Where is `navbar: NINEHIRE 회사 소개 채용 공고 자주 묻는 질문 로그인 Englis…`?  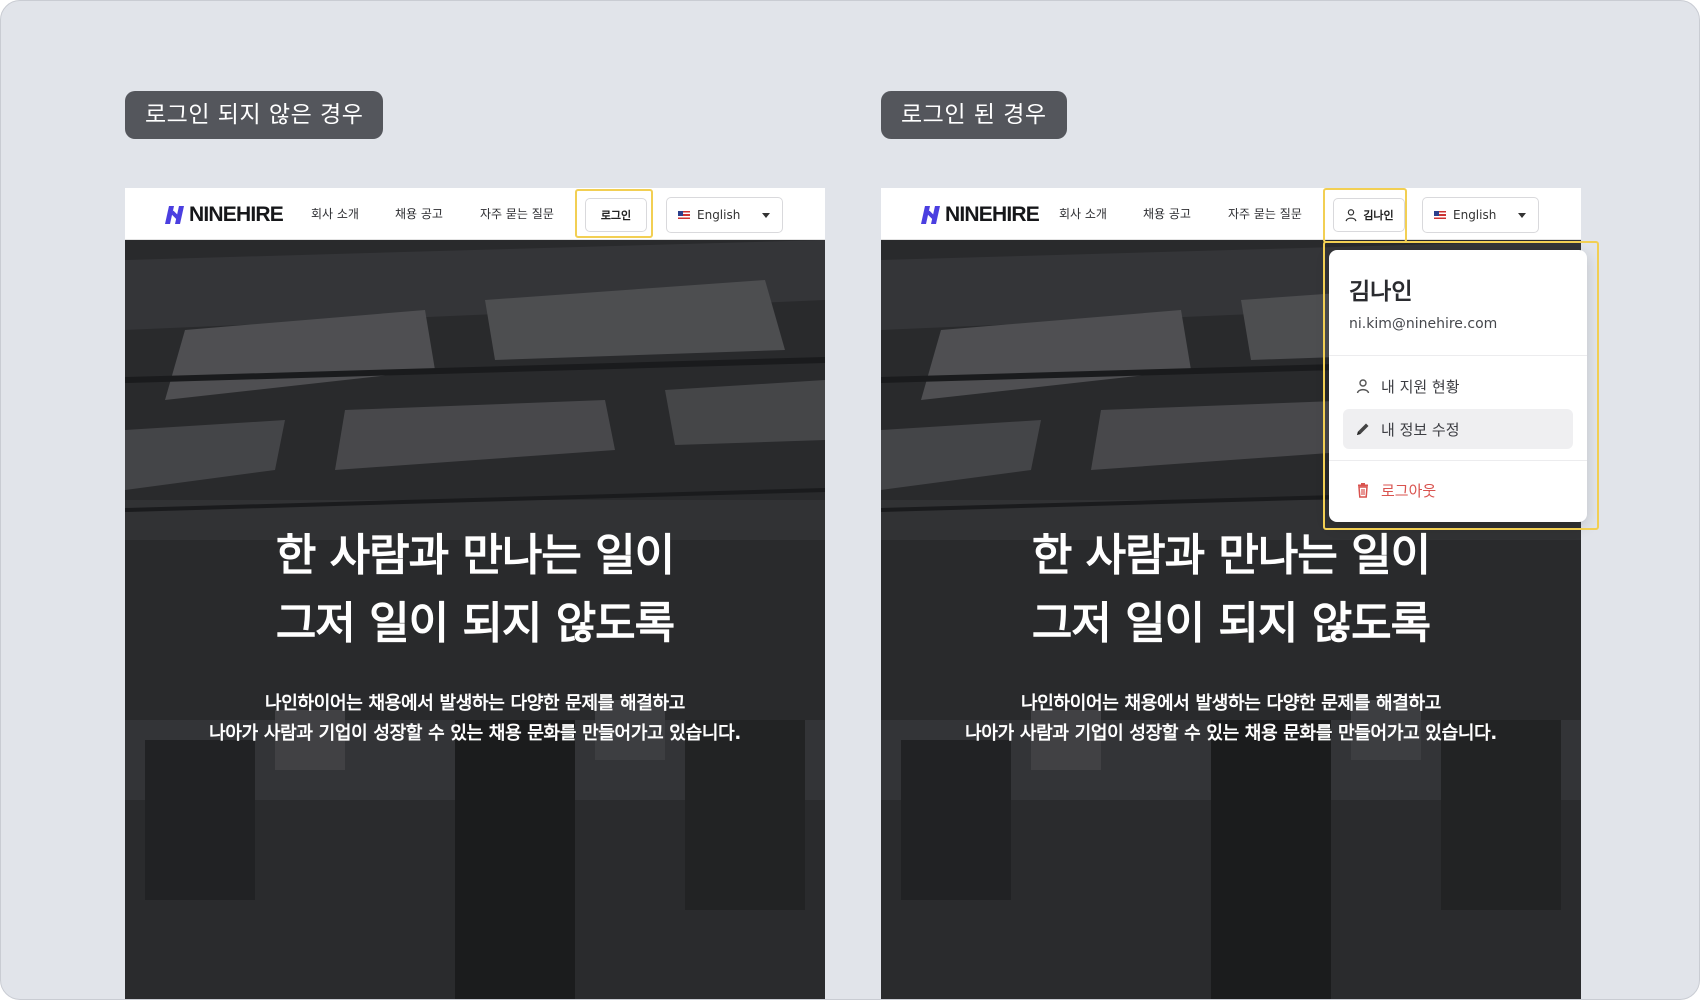
navbar: NINEHIRE 회사 소개 채용 공고 자주 묻는 질문 로그인 Englis… is located at coordinates (475, 214).